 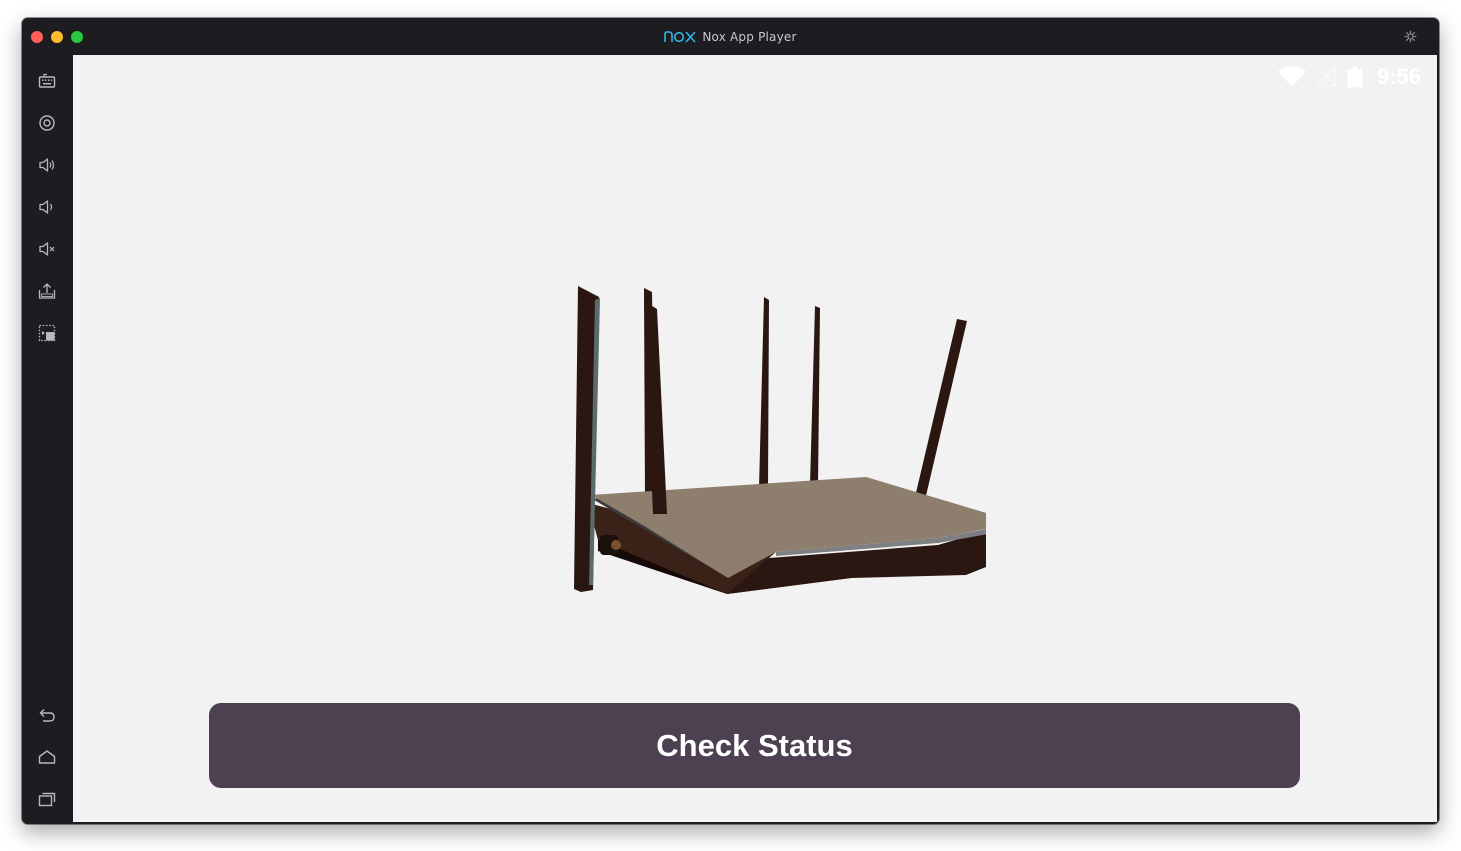 I want to click on no-signal-icon, so click(x=1326, y=76).